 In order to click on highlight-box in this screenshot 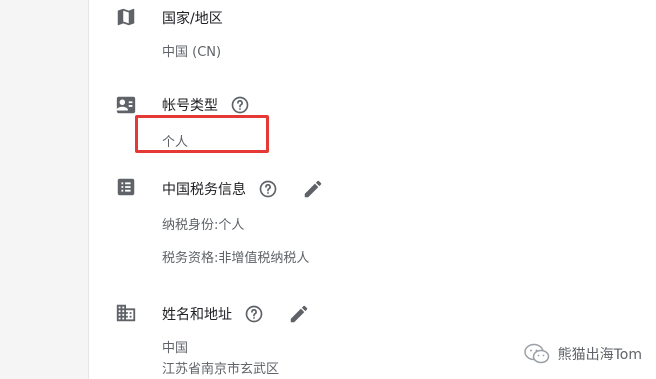, I will do `click(202, 134)`.